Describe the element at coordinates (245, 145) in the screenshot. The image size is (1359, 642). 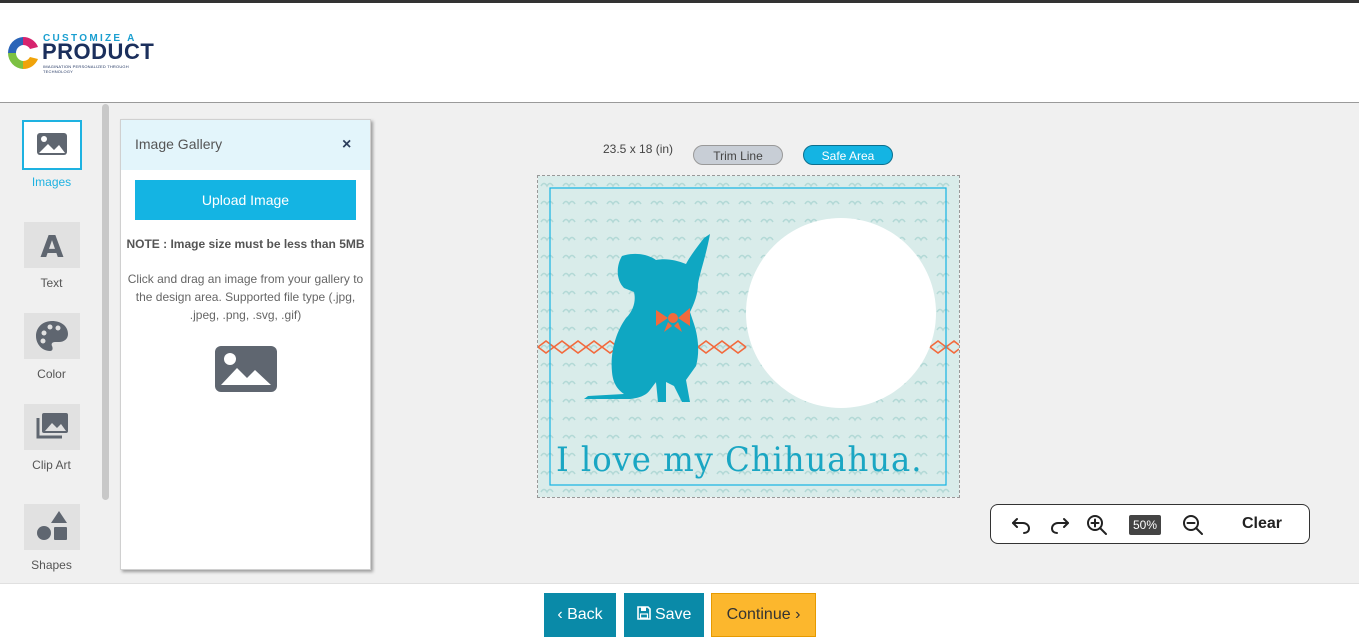
I see `panel-header: Image Gallery ×` at that location.